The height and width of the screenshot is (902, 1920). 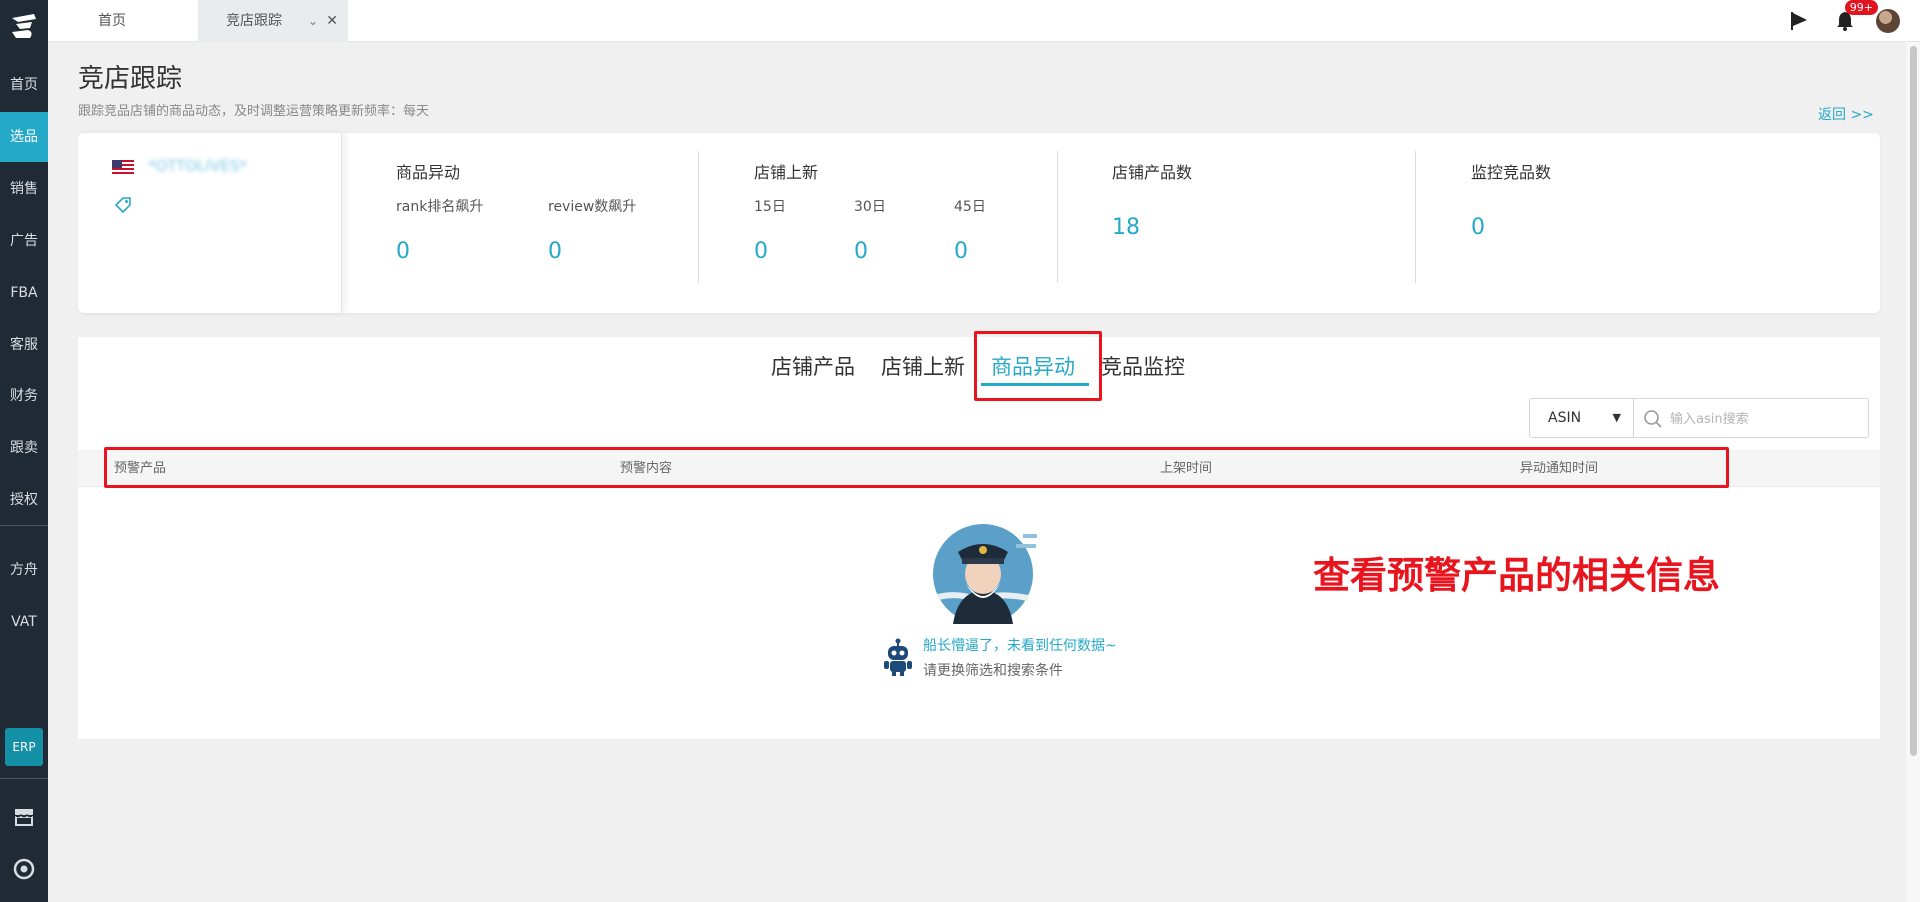 What do you see at coordinates (24, 345) in the screenshot?
I see `sidebar-item-service: 客服` at bounding box center [24, 345].